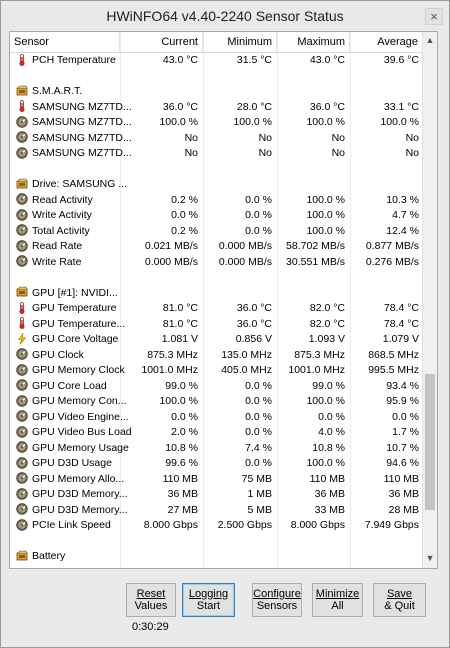 The height and width of the screenshot is (648, 450). Describe the element at coordinates (386, 42) in the screenshot. I see `header-average: Average` at that location.